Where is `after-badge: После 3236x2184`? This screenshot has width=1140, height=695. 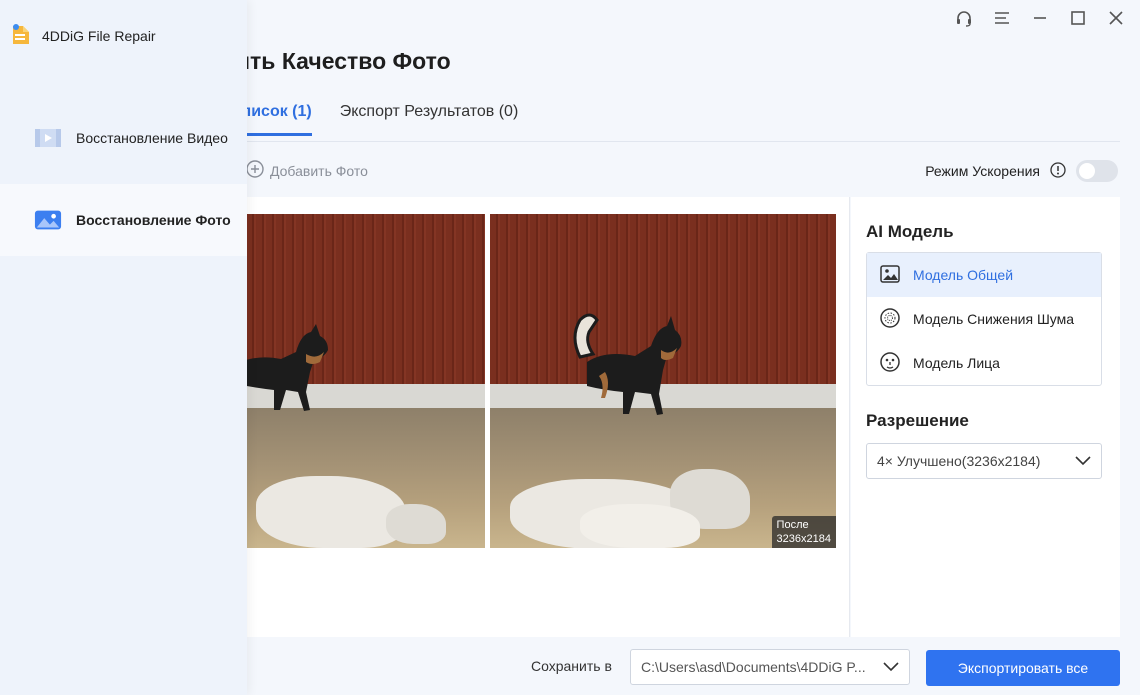 after-badge: После 3236x2184 is located at coordinates (803, 532).